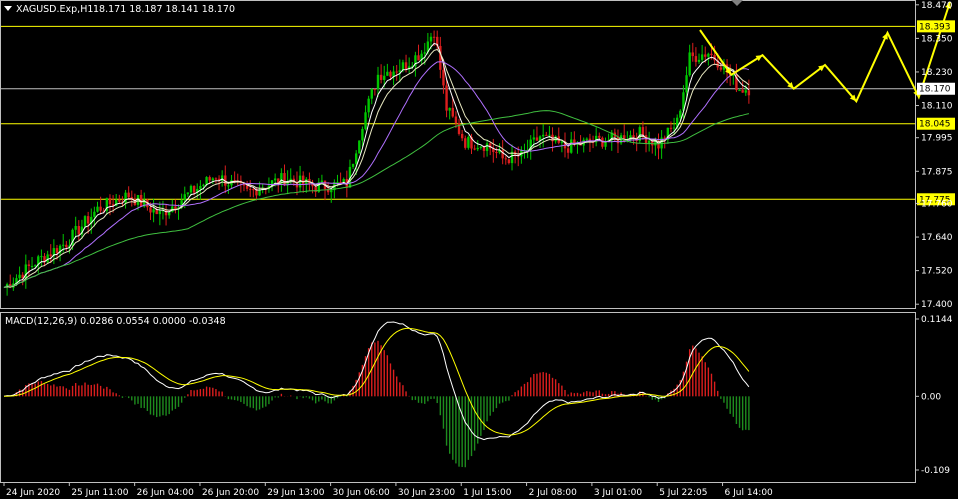  What do you see at coordinates (937, 6) in the screenshot?
I see `price-tick-label: 18.470` at bounding box center [937, 6].